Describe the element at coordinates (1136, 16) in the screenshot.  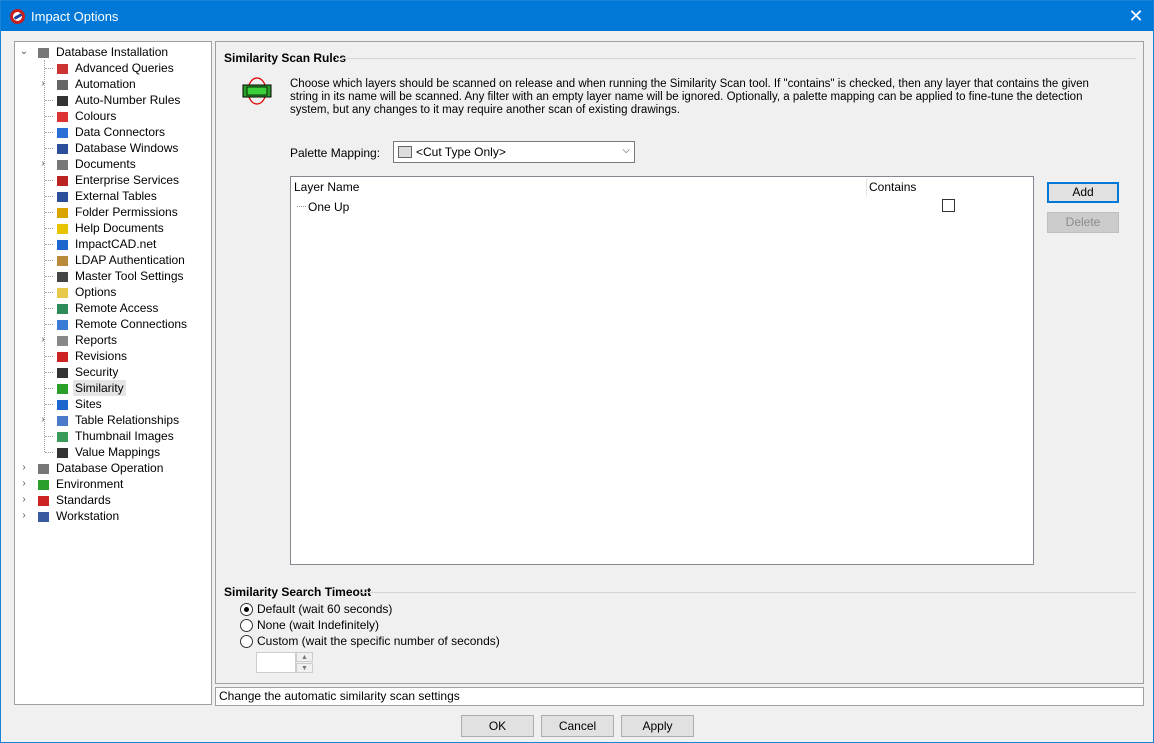
I see `close-icon: ✕` at that location.